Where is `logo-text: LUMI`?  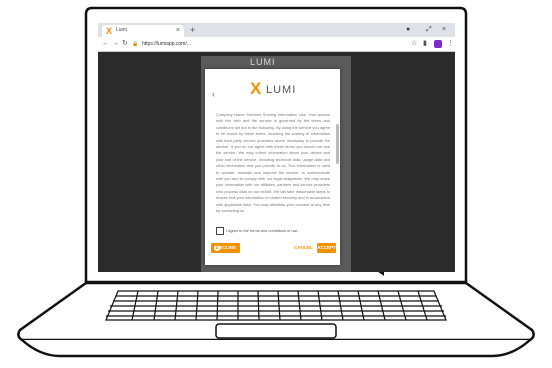
logo-text: LUMI is located at coordinates (281, 90).